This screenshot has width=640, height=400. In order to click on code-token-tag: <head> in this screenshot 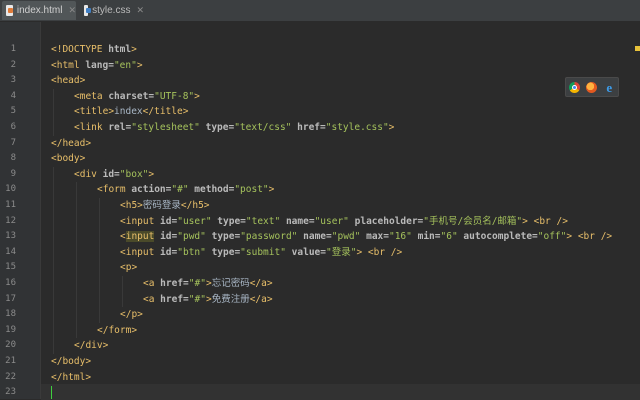, I will do `click(68, 81)`.